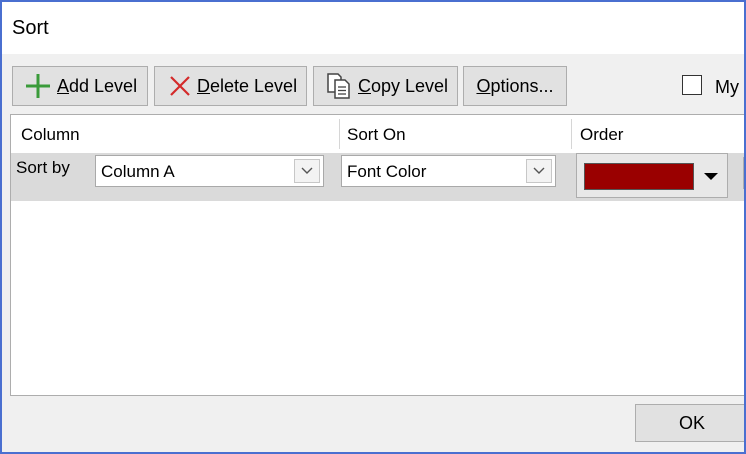 Image resolution: width=746 pixels, height=454 pixels. Describe the element at coordinates (30, 28) in the screenshot. I see `dialog-title: Sort` at that location.